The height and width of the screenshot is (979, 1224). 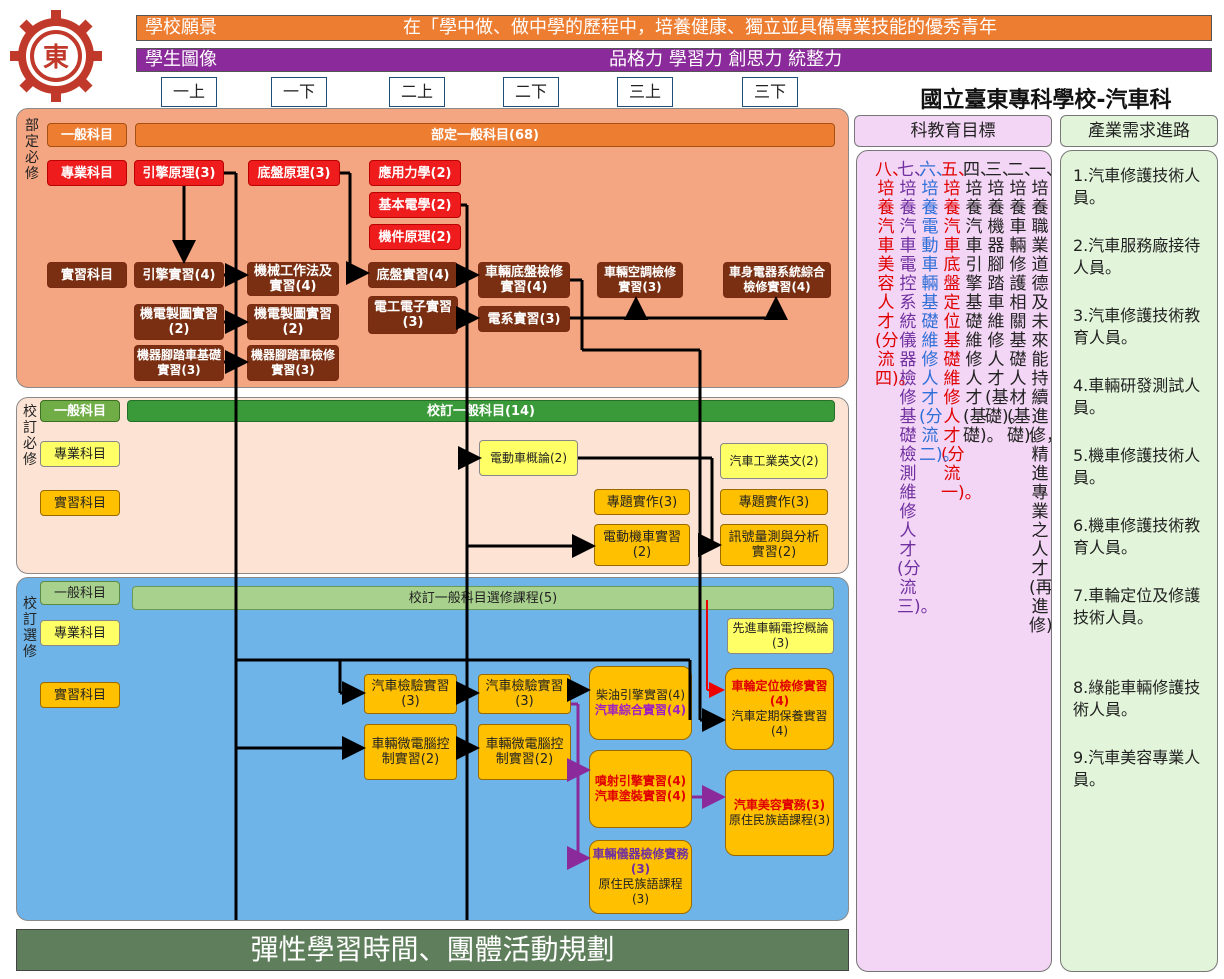 What do you see at coordinates (640, 695) in the screenshot?
I see `course-diesel: 柴油引擎實習(4)` at bounding box center [640, 695].